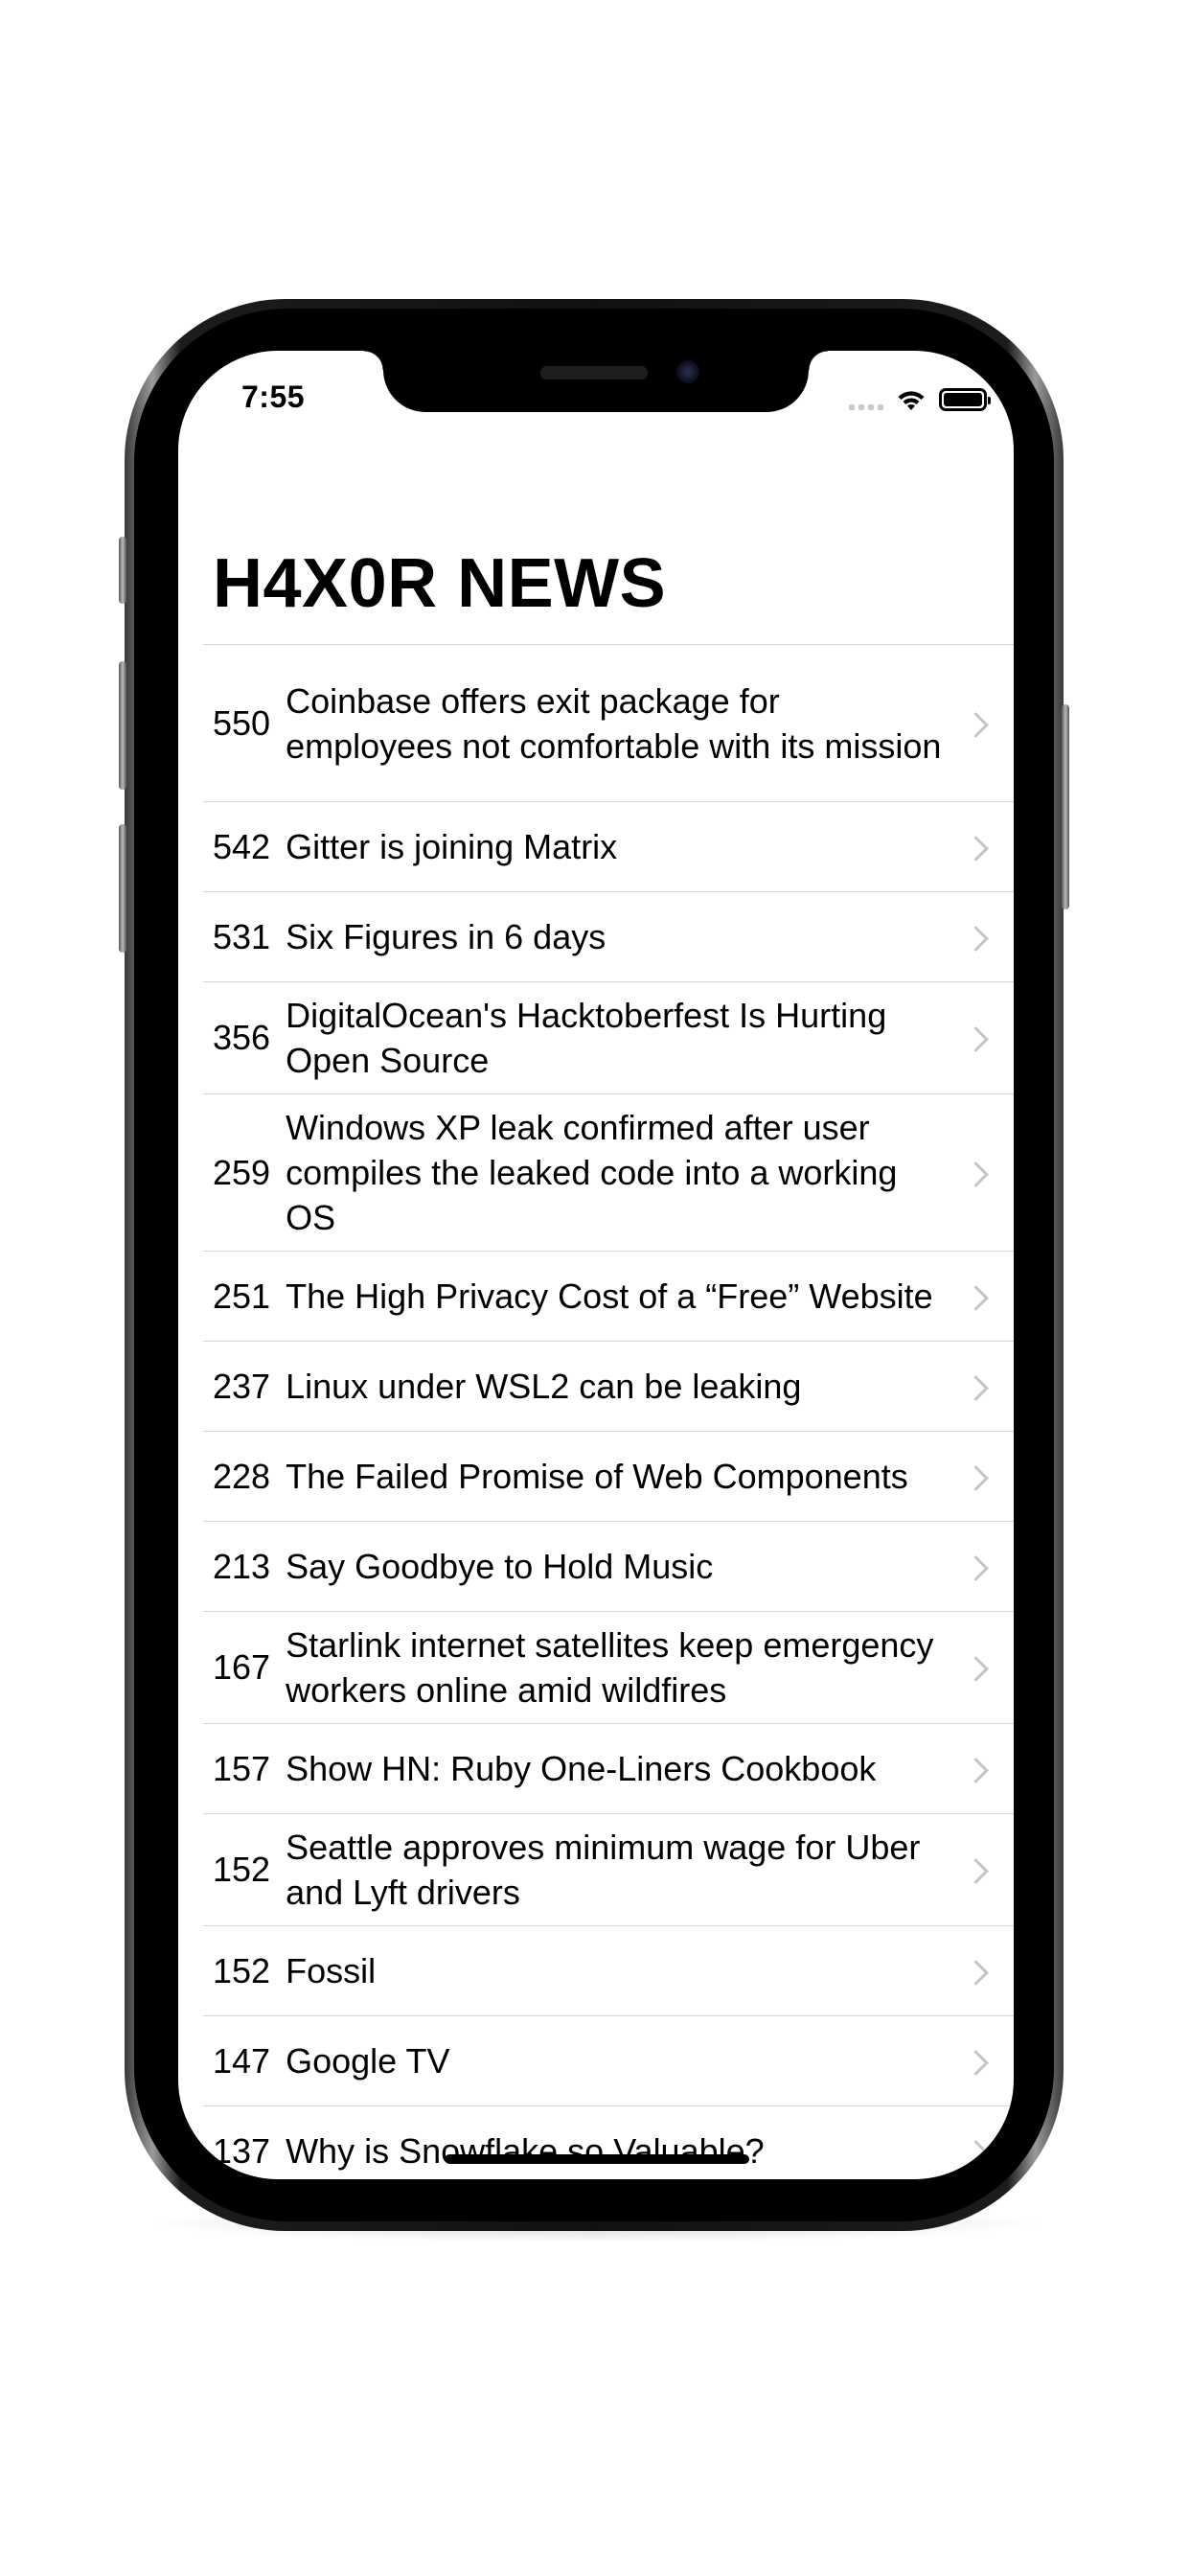 The width and height of the screenshot is (1190, 2576). Describe the element at coordinates (608, 936) in the screenshot. I see `list-item: 531 Six Figures in 6 days` at that location.